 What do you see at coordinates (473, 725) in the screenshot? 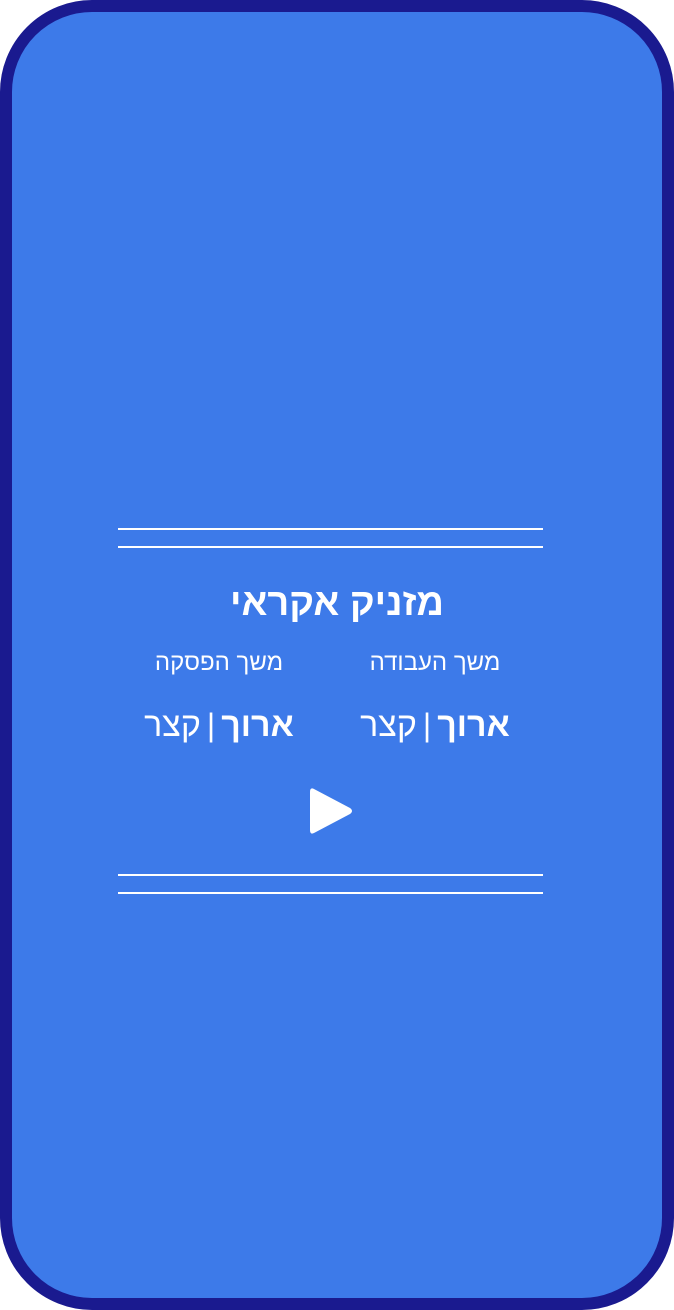
I see `work-duration-long-option: ארוך` at bounding box center [473, 725].